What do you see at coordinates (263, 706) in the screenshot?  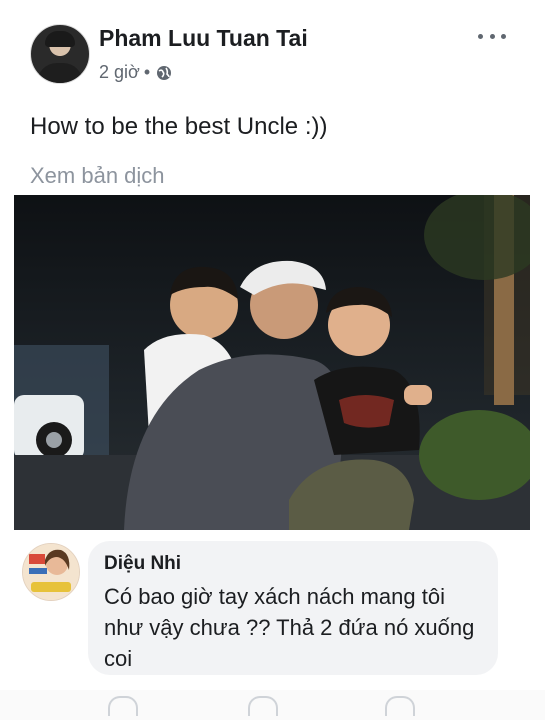 I see `nav-home-icon` at bounding box center [263, 706].